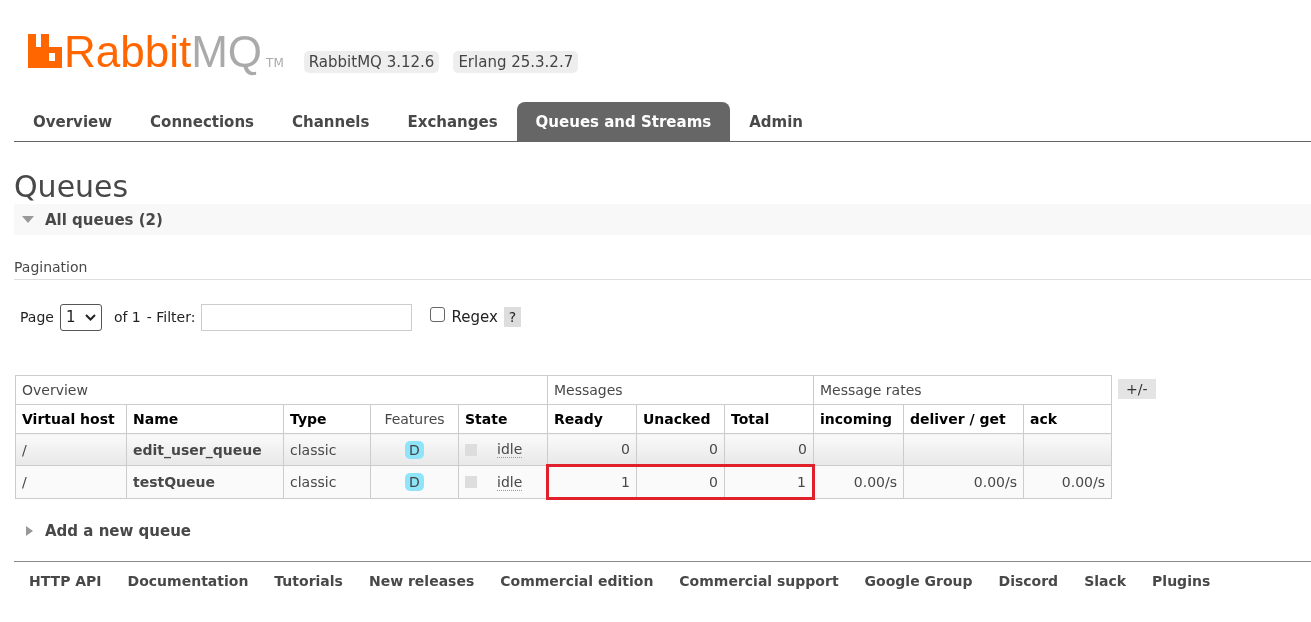  Describe the element at coordinates (680, 390) in the screenshot. I see `group-header: Messages` at that location.